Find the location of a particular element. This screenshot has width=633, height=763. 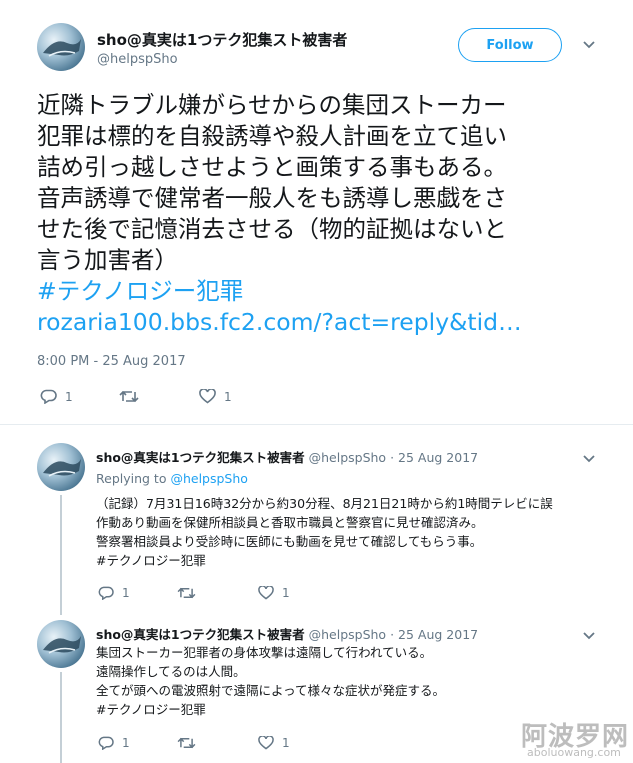

divider is located at coordinates (316, 424).